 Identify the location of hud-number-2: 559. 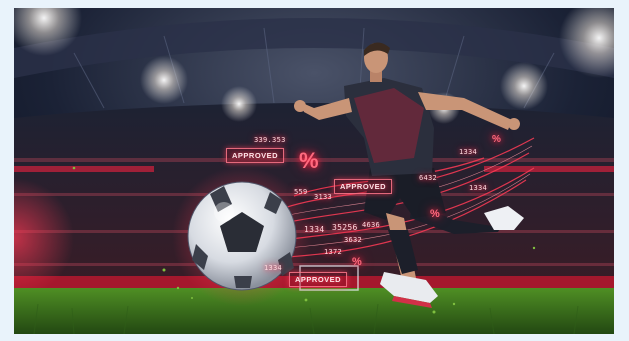
(301, 192).